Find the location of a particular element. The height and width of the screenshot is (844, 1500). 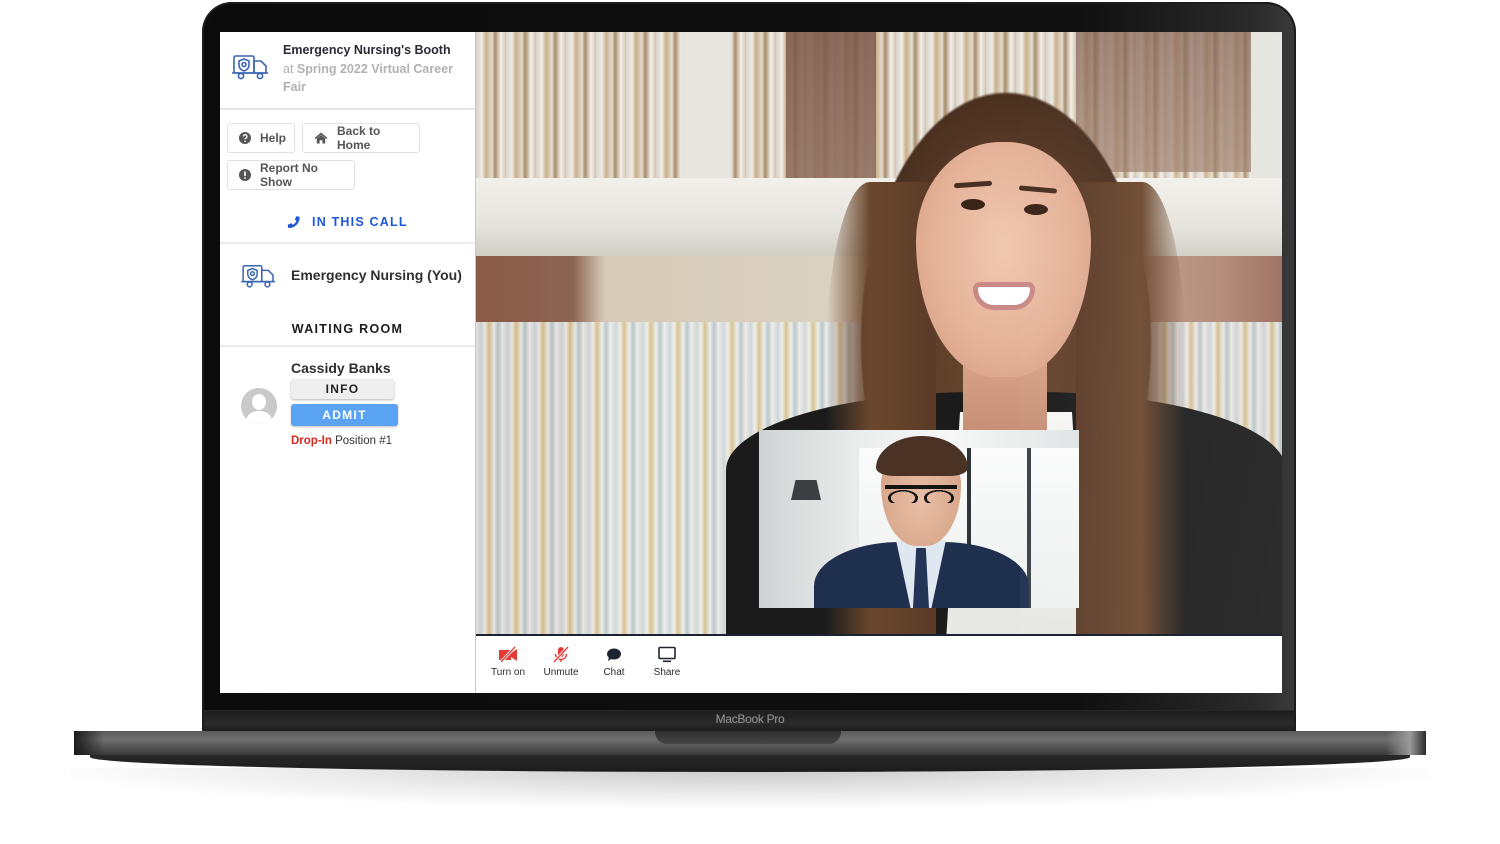

self-hair is located at coordinates (922, 456).